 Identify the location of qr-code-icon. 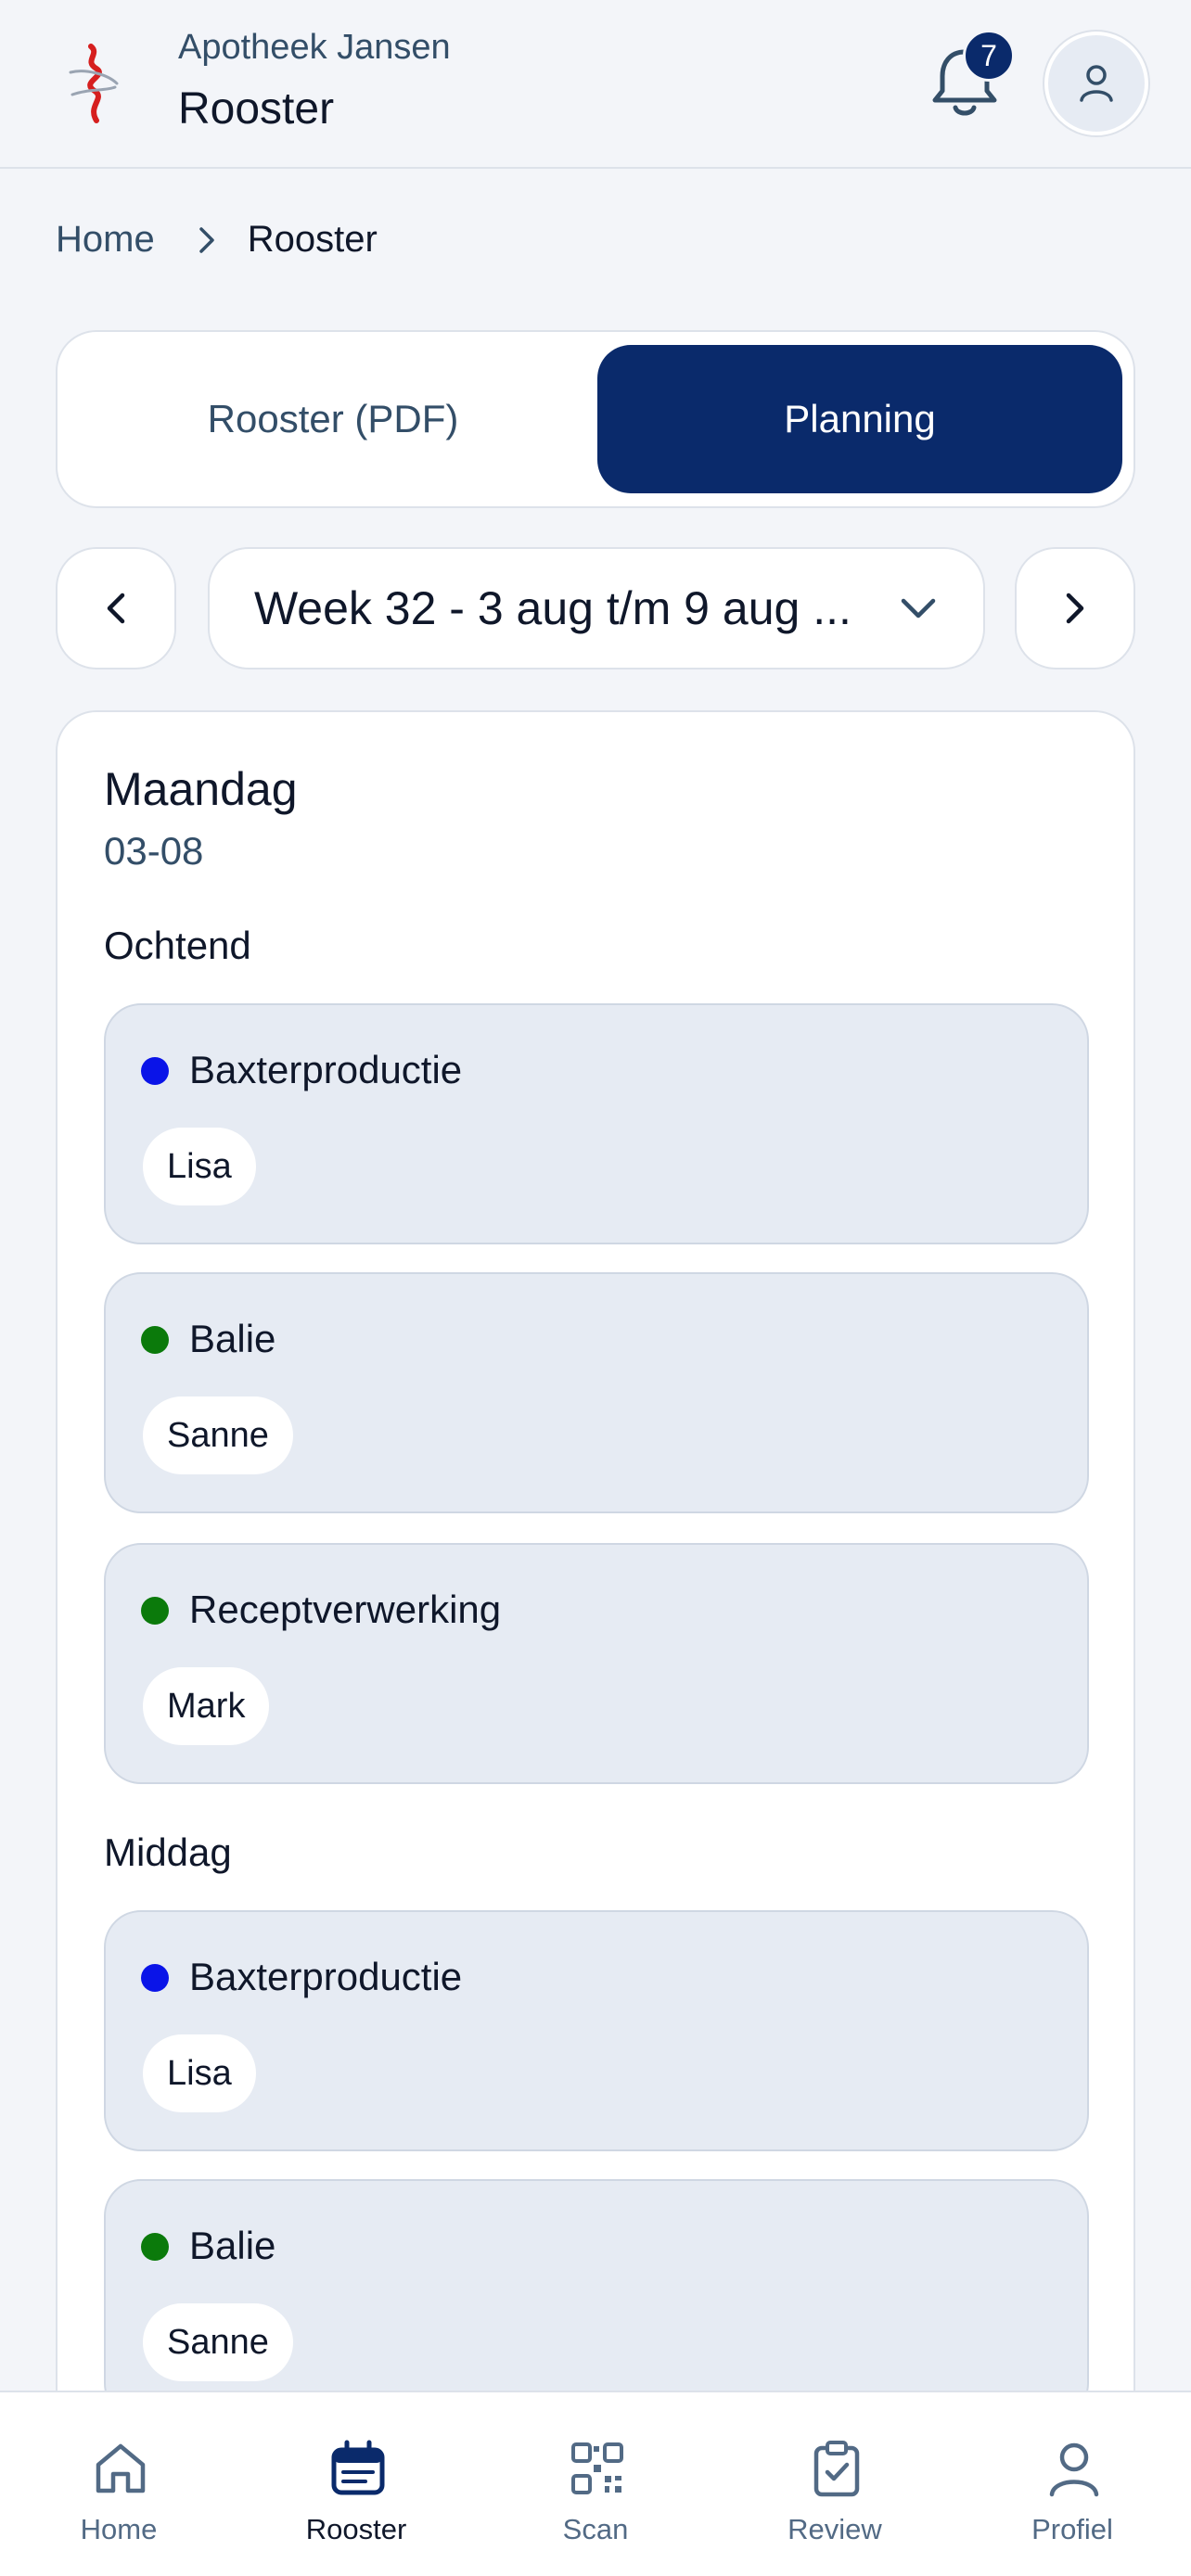
(597, 2468).